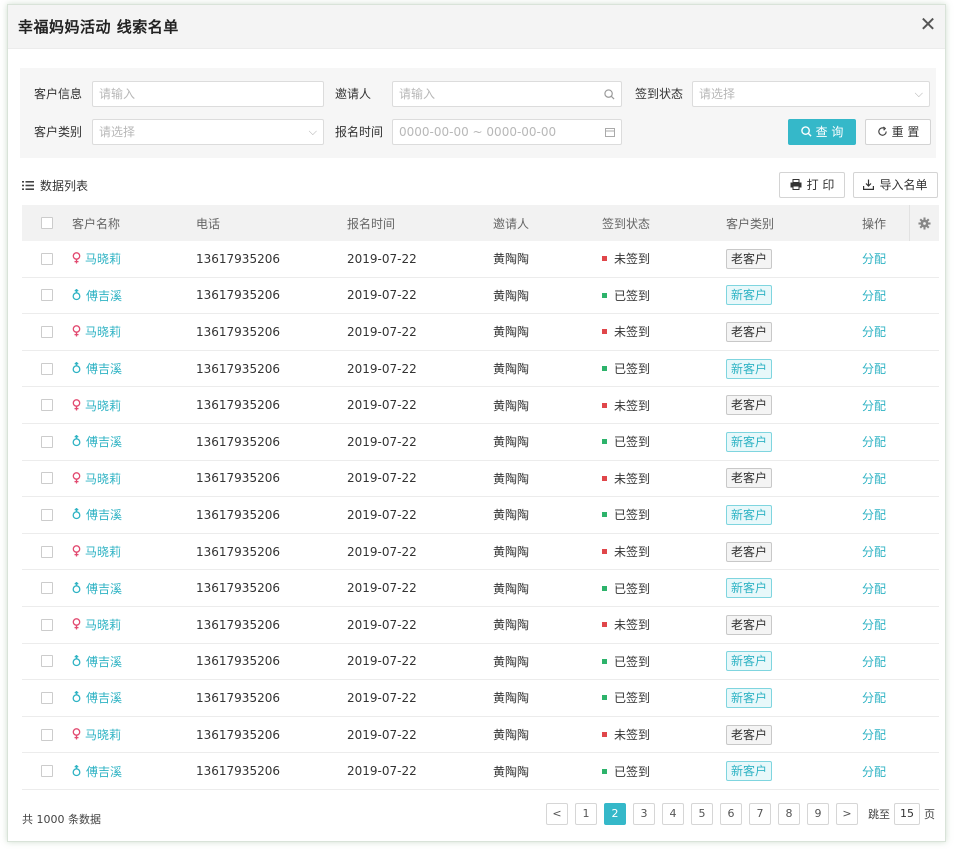 This screenshot has height=849, width=955. What do you see at coordinates (507, 132) in the screenshot?
I see `signup-time-range-input: 0000-00-00 ~ 0000-00-00` at bounding box center [507, 132].